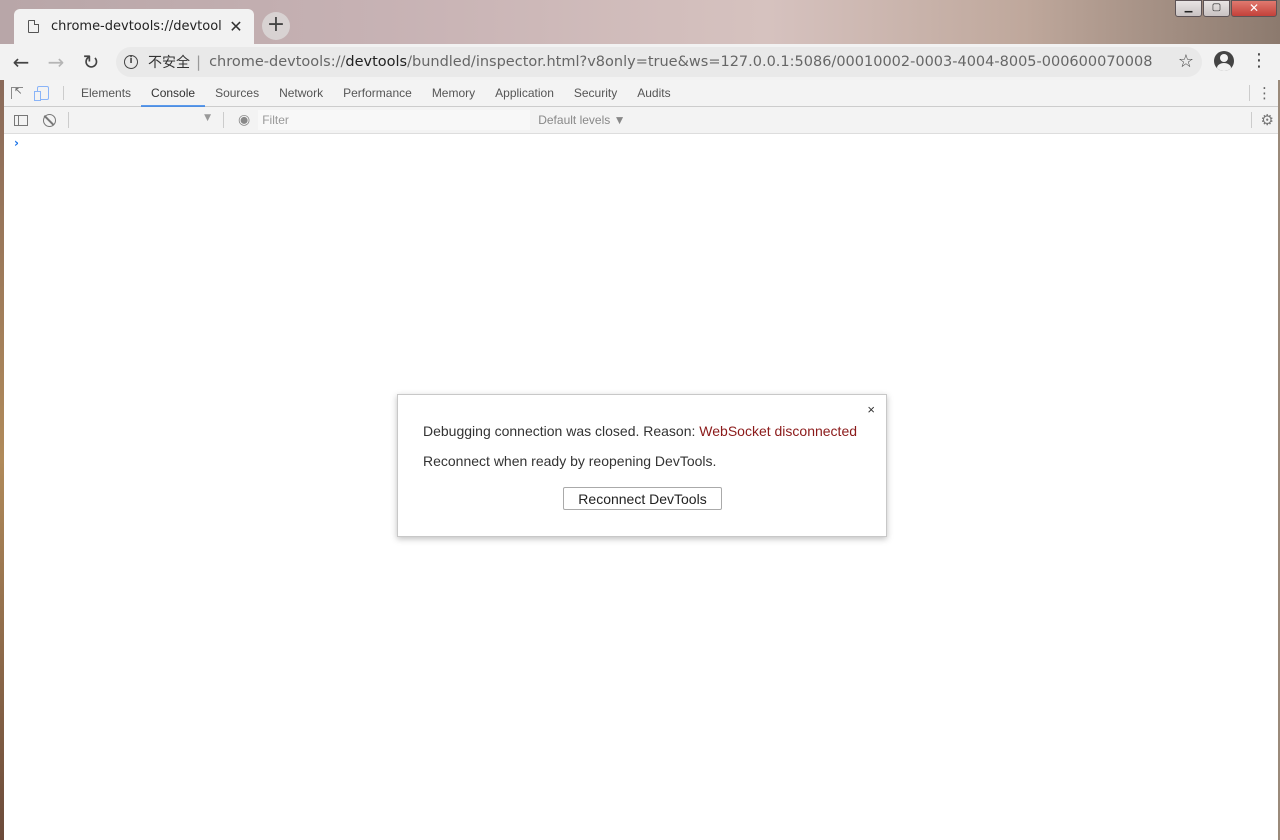 The image size is (1280, 840). Describe the element at coordinates (244, 120) in the screenshot. I see `live-expression-eye-icon: ◉` at that location.